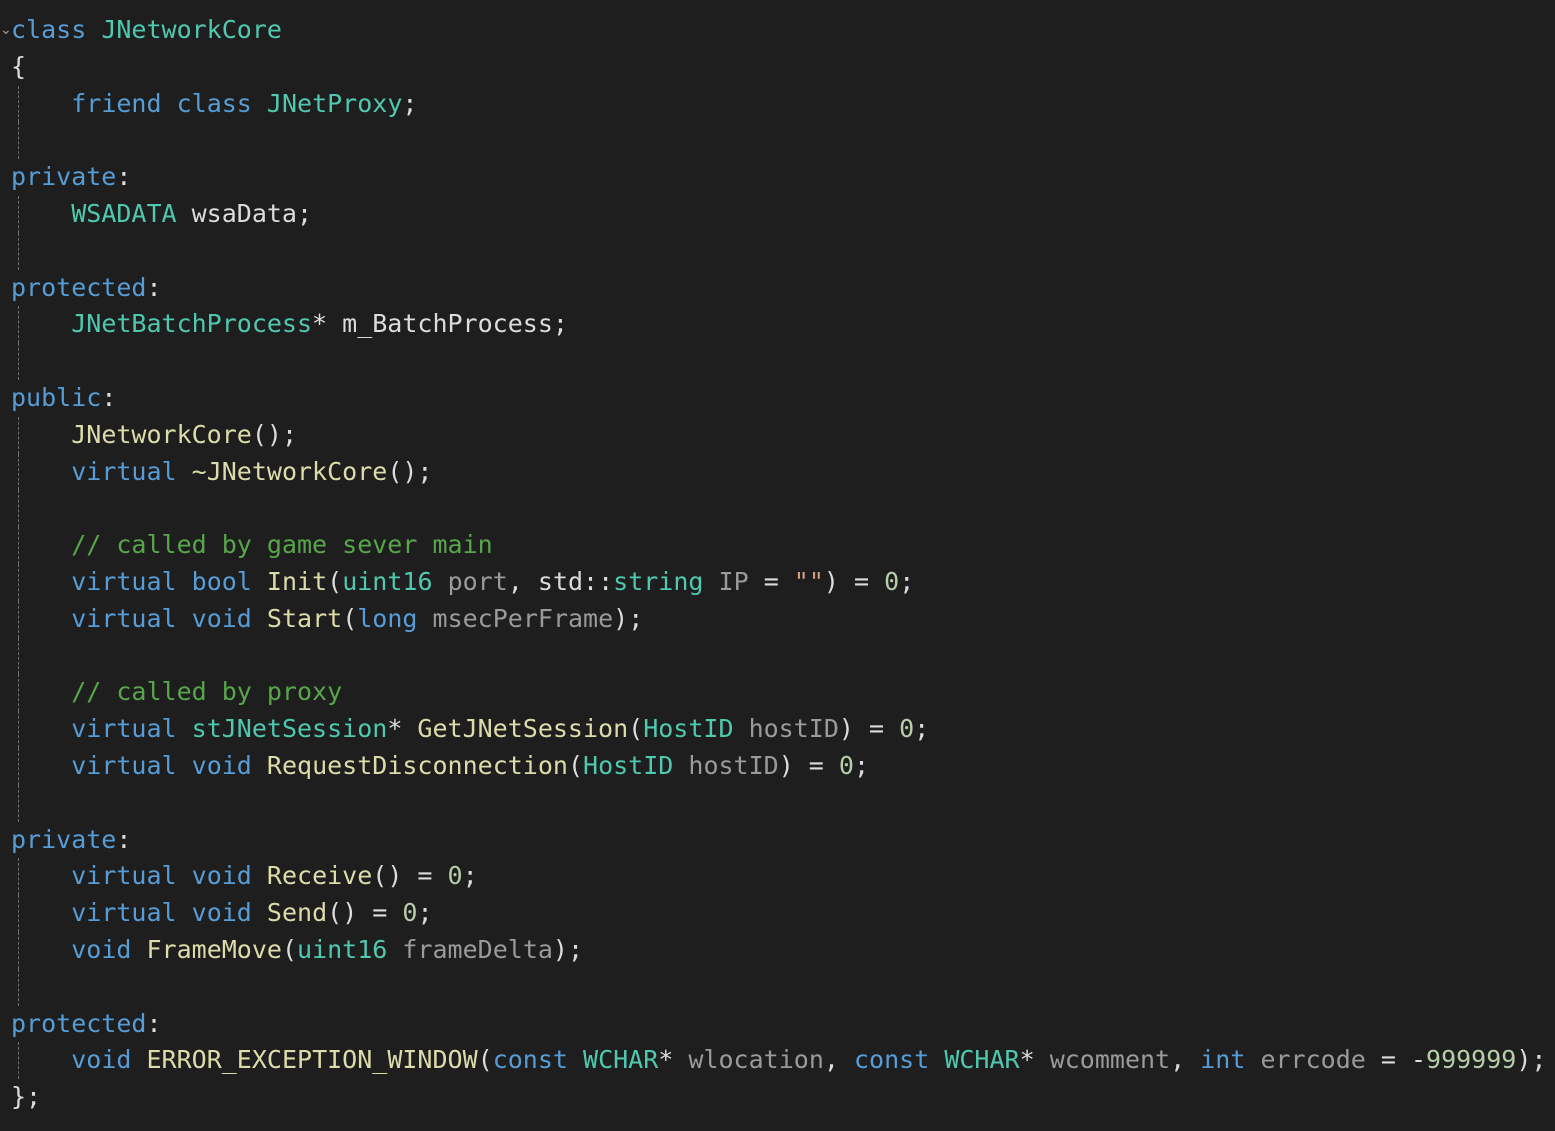 The image size is (1555, 1131). What do you see at coordinates (756, 1060) in the screenshot?
I see `code-token-param: wlocation` at bounding box center [756, 1060].